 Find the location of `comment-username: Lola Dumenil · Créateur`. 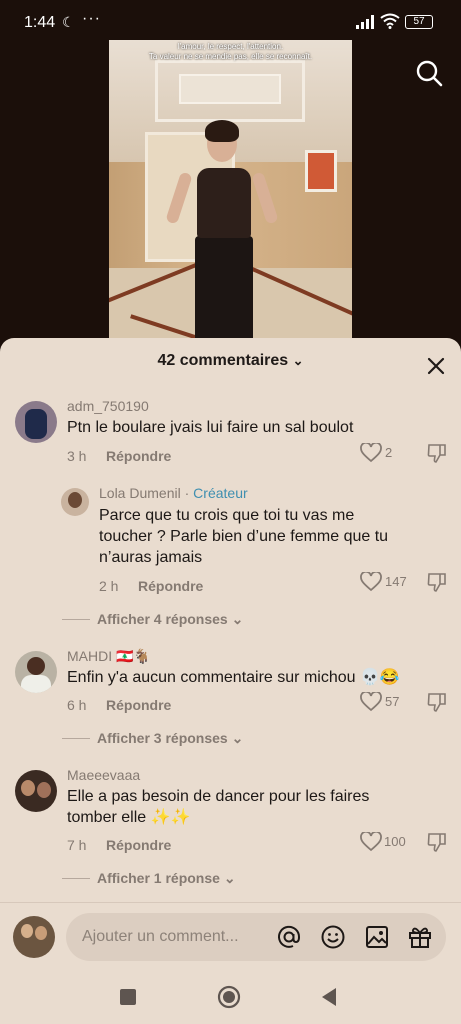

comment-username: Lola Dumenil · Créateur is located at coordinates (173, 493).